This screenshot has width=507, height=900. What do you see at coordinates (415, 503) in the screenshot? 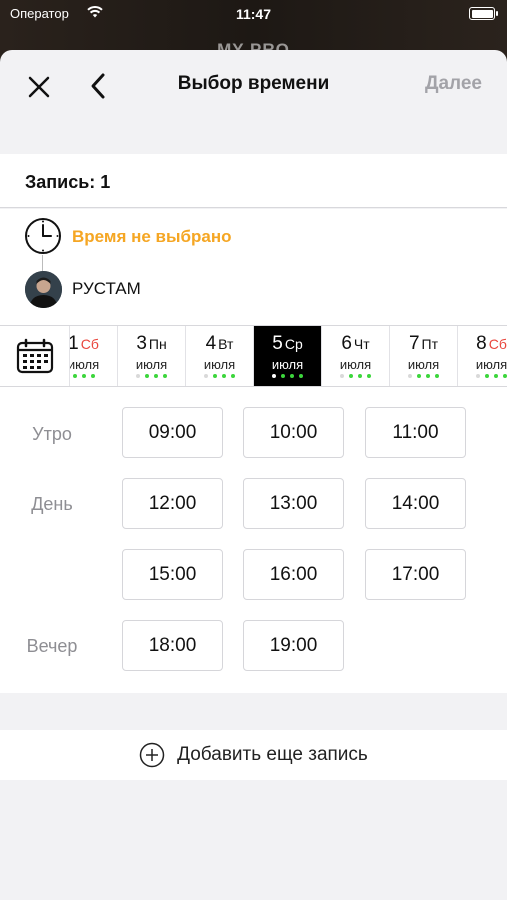
I see `time-slot: 14:00` at bounding box center [415, 503].